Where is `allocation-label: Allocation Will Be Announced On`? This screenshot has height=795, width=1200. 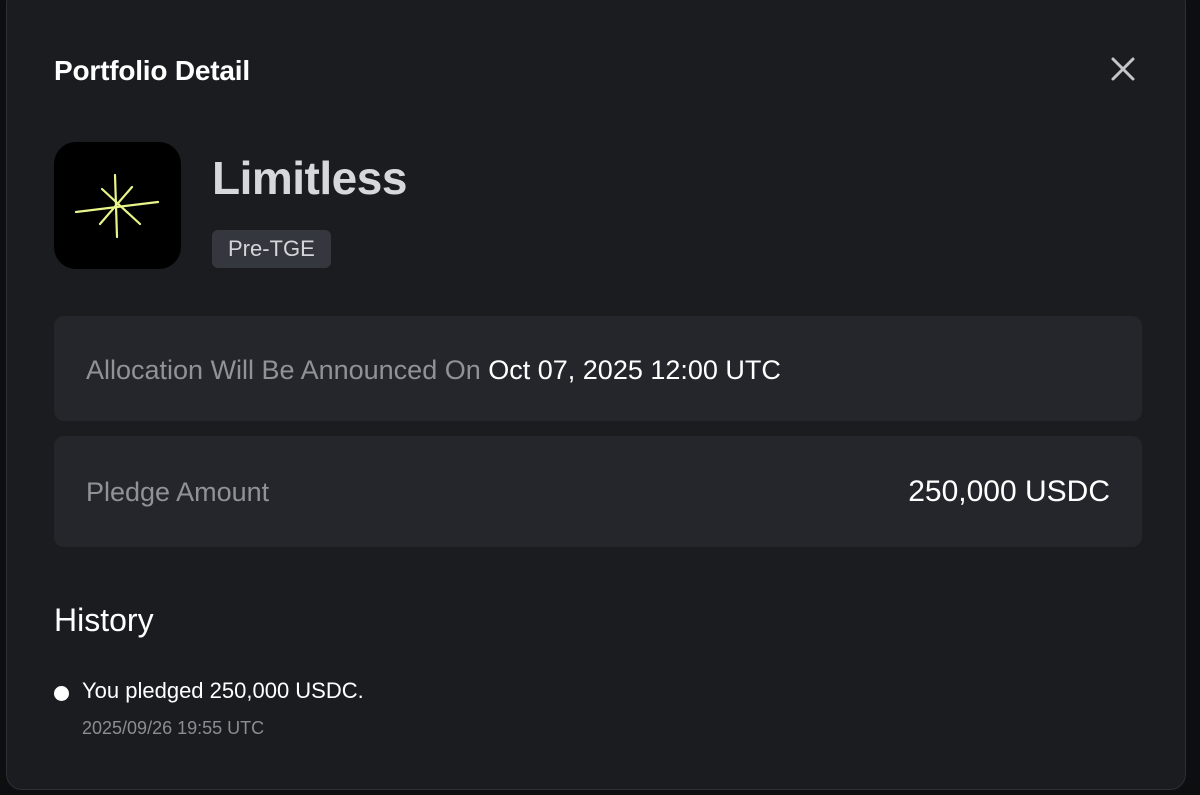 allocation-label: Allocation Will Be Announced On is located at coordinates (283, 370).